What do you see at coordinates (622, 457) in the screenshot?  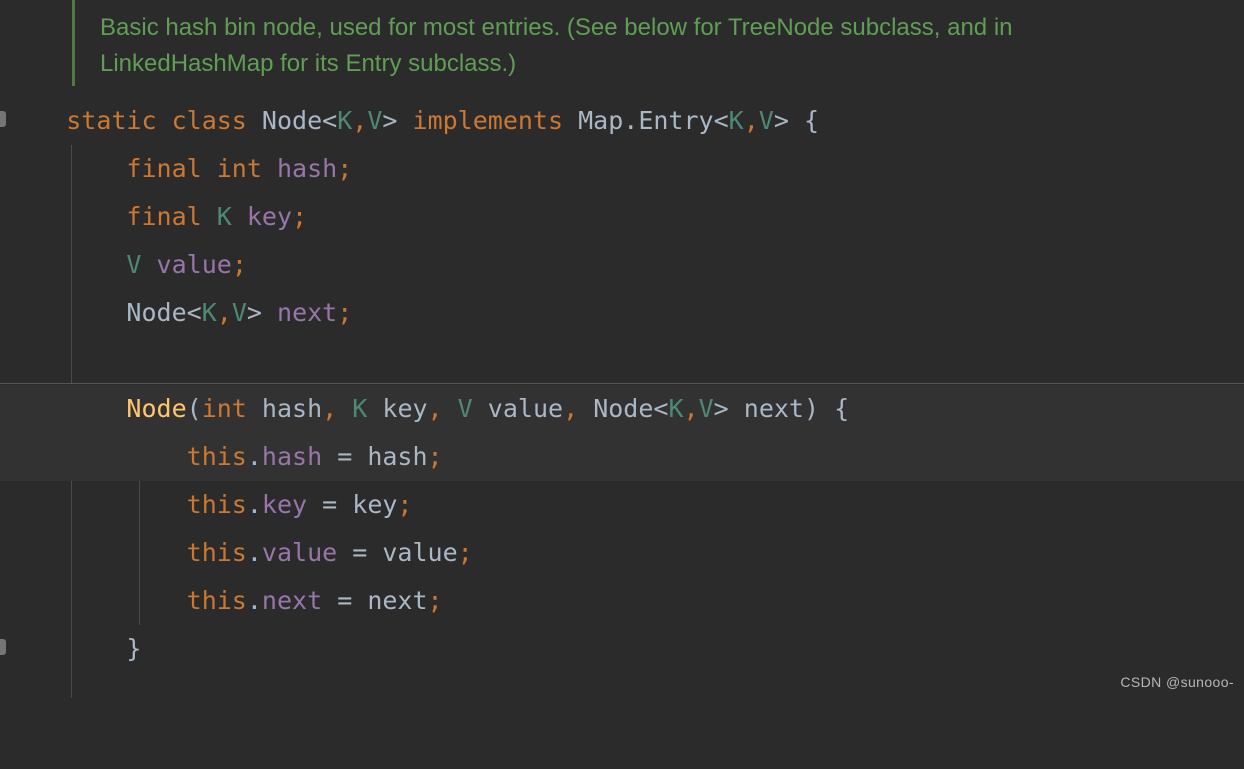 I see `code-line-assign-hash: this.hash = hash;` at bounding box center [622, 457].